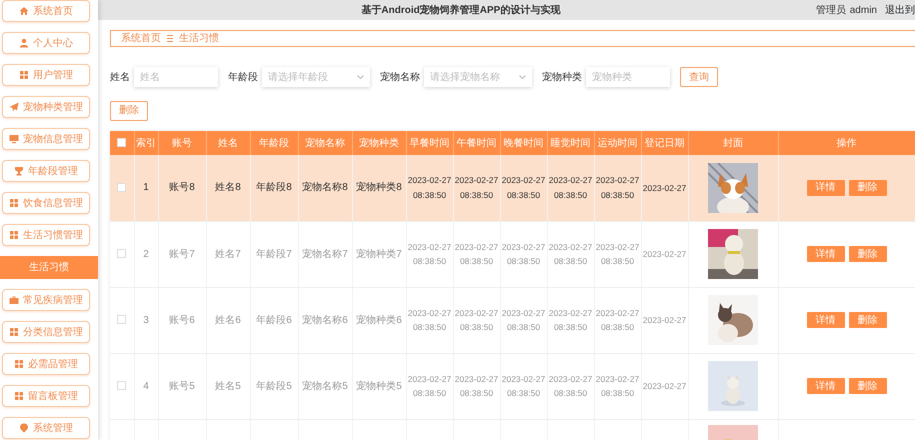 The width and height of the screenshot is (915, 440). Describe the element at coordinates (562, 77) in the screenshot. I see `field-label: 宠物种类` at that location.